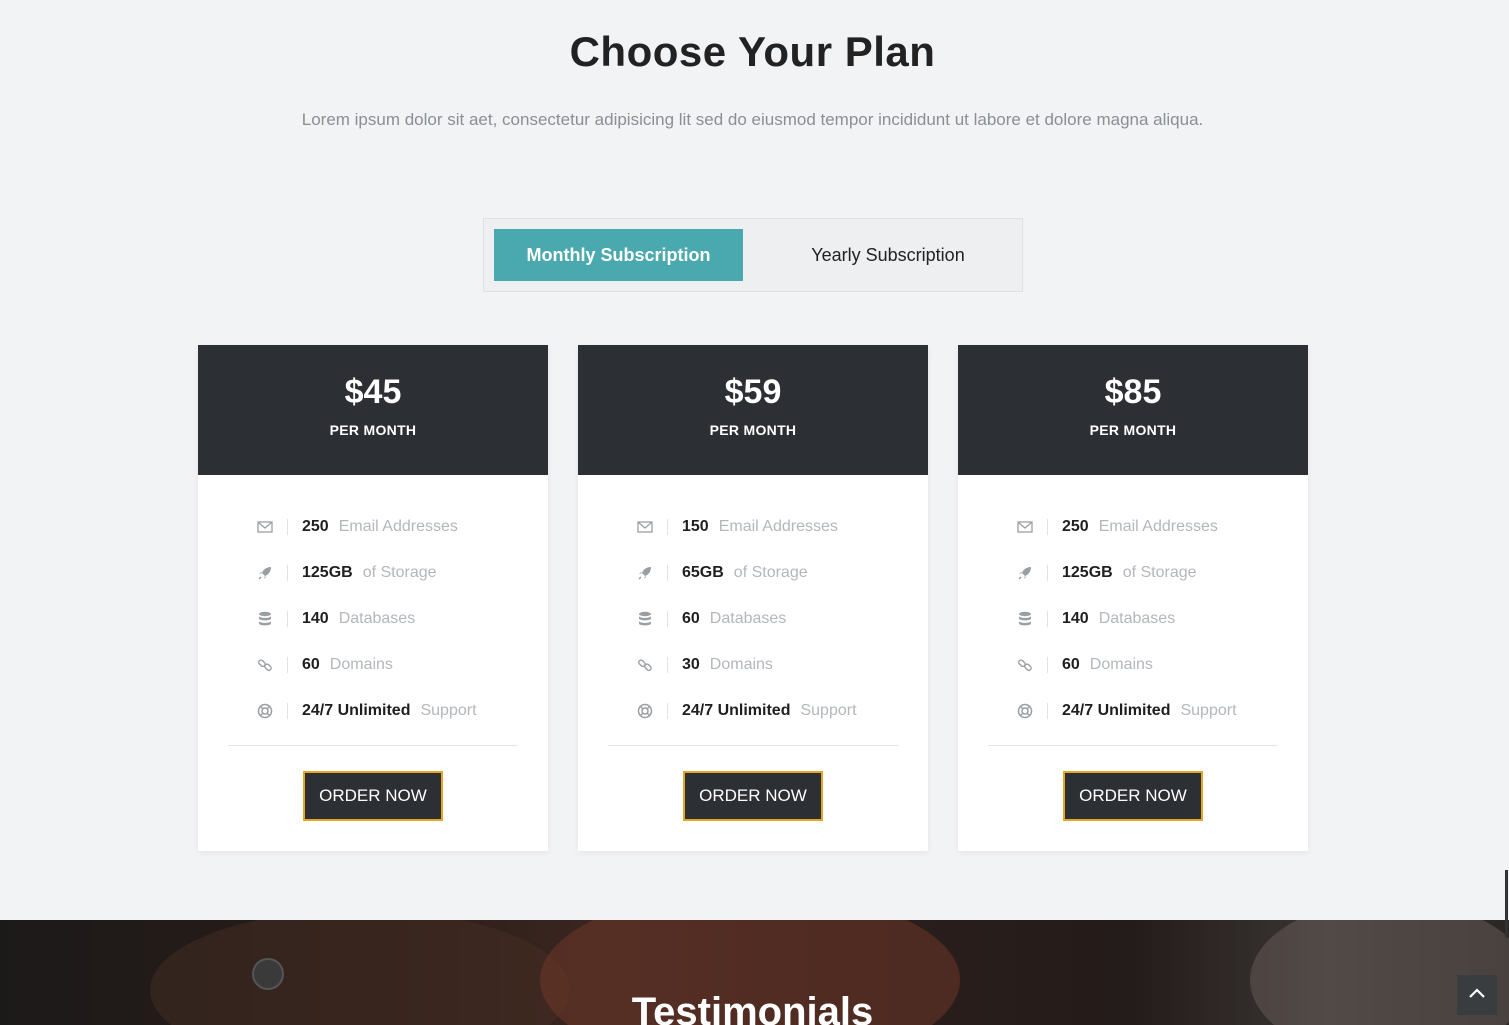 This screenshot has height=1025, width=1509. I want to click on pricing-card-header: $59 PER MONTH, so click(753, 410).